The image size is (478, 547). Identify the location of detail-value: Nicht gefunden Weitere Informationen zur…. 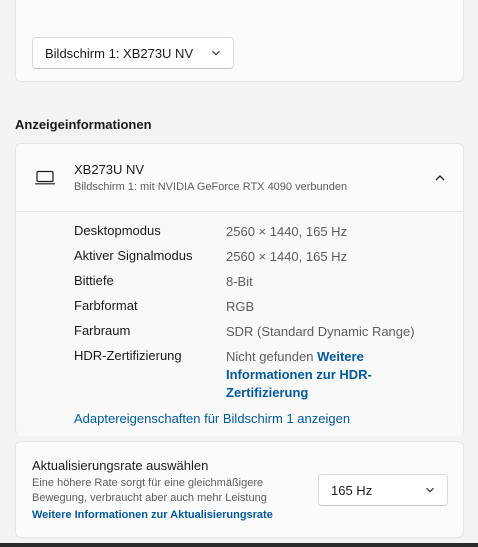
(321, 375).